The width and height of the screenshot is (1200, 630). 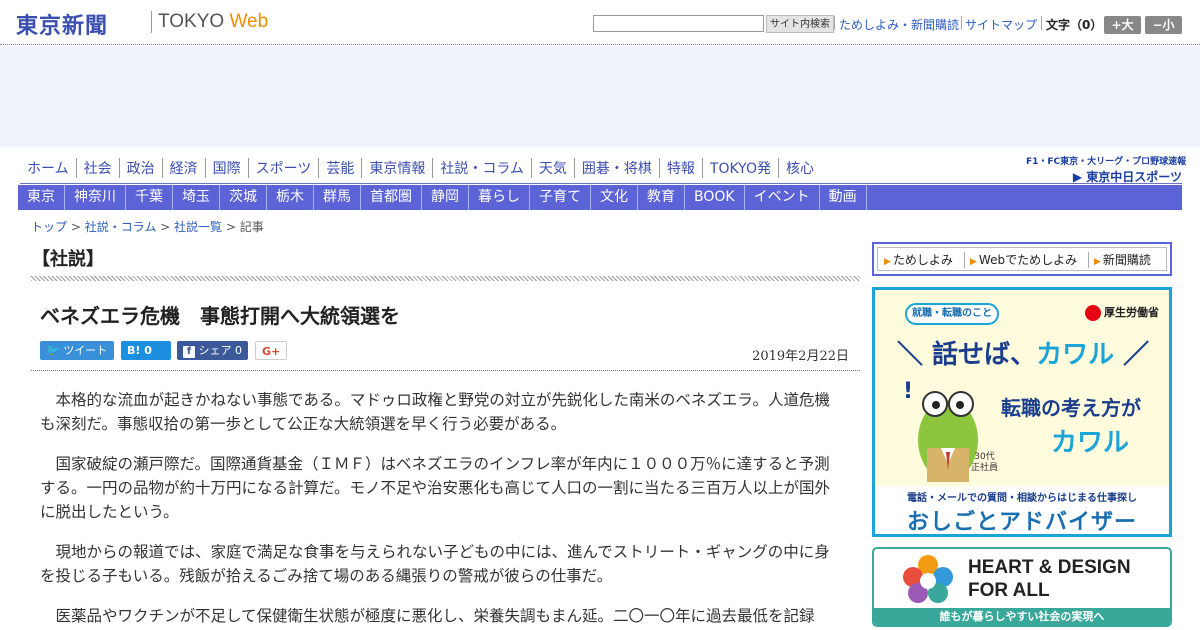 I want to click on tokyo-web-logo: TOKYO Web, so click(x=213, y=22).